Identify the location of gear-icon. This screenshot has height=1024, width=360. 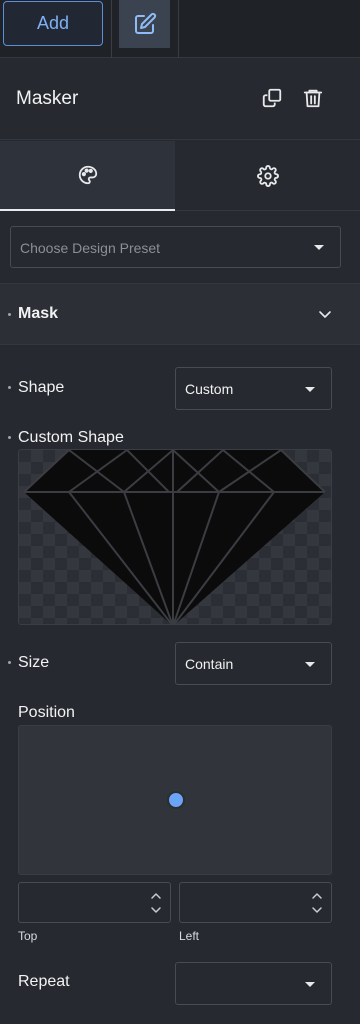
(267, 175).